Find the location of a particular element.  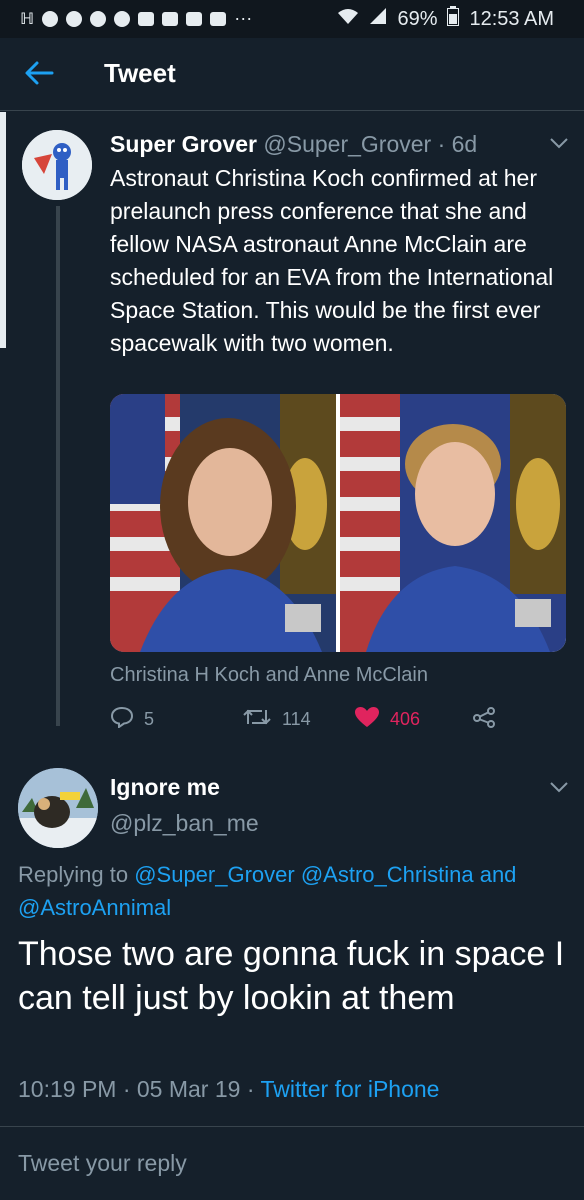

mention-link: @AstroAnnimal is located at coordinates (94, 907).